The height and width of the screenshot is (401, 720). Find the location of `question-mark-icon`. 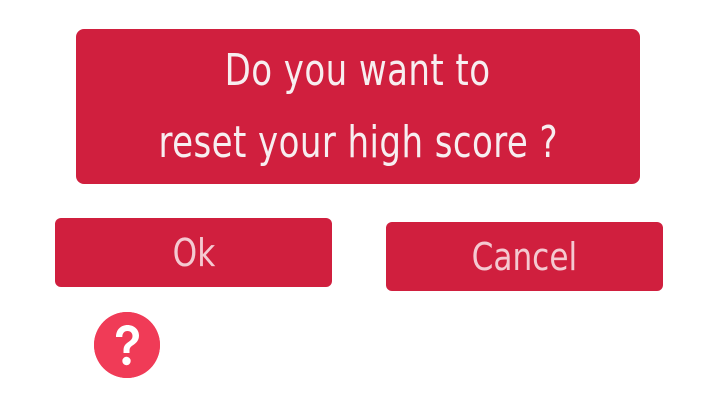

question-mark-icon is located at coordinates (127, 345).